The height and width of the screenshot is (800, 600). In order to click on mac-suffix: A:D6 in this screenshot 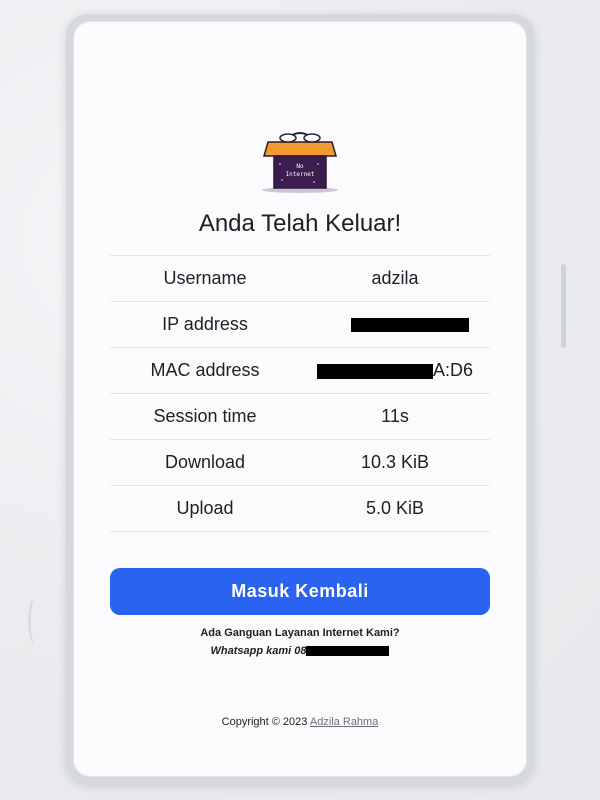, I will do `click(453, 370)`.